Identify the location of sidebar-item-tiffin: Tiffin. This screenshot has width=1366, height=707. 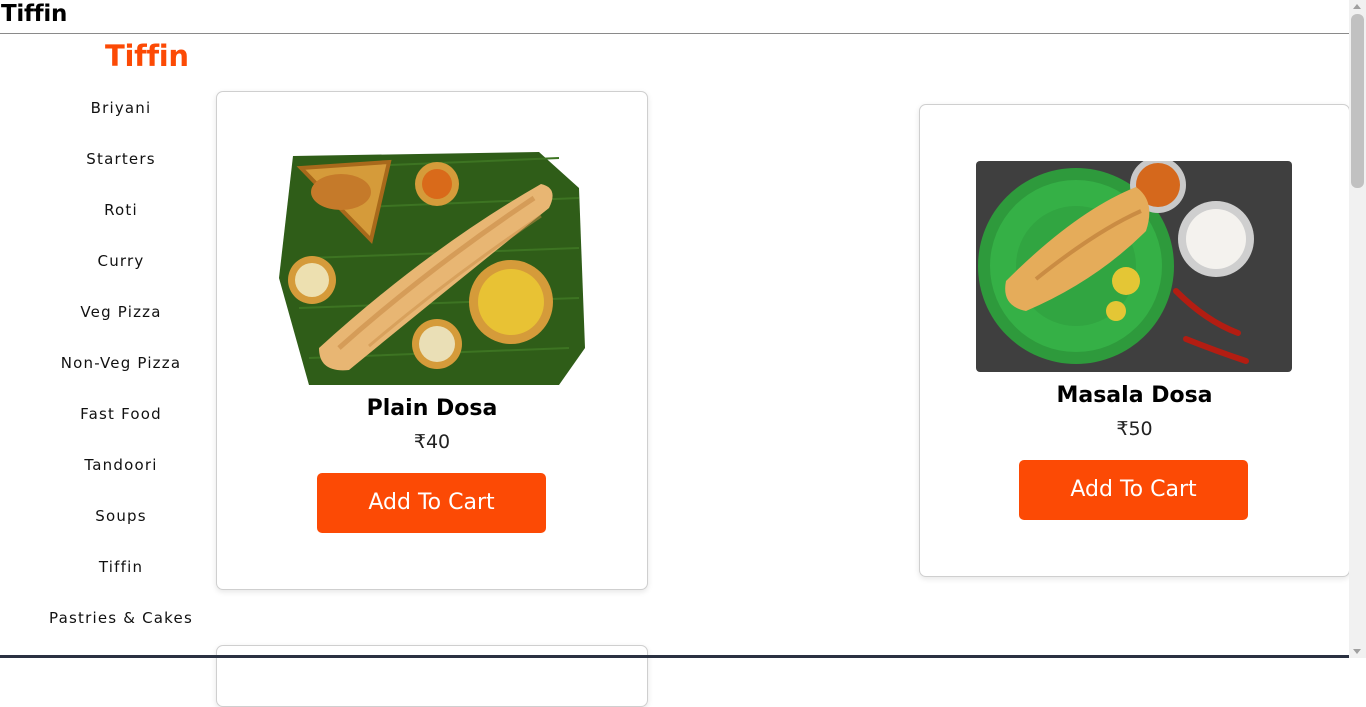
(121, 567).